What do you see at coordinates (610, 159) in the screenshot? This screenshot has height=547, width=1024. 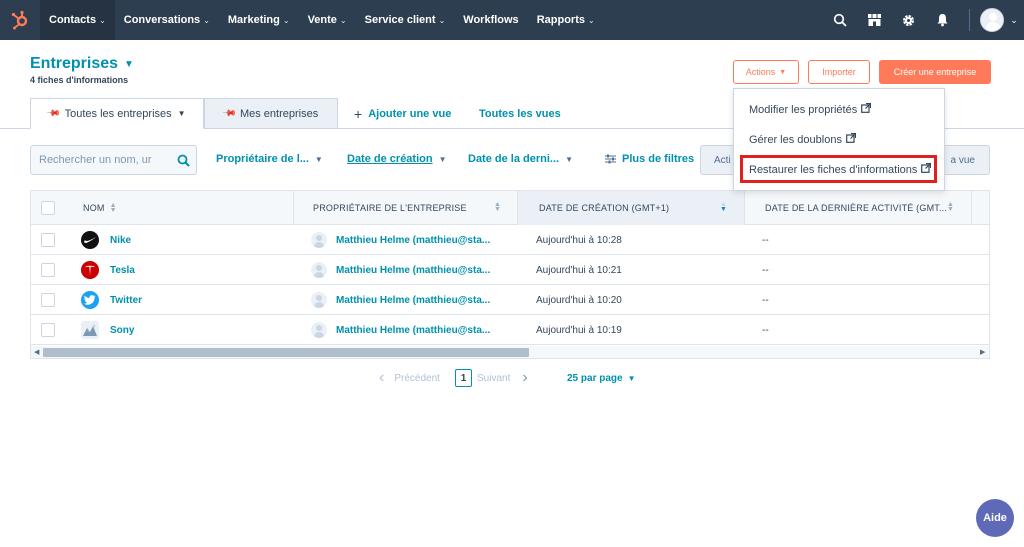 I see `sliders-icon` at bounding box center [610, 159].